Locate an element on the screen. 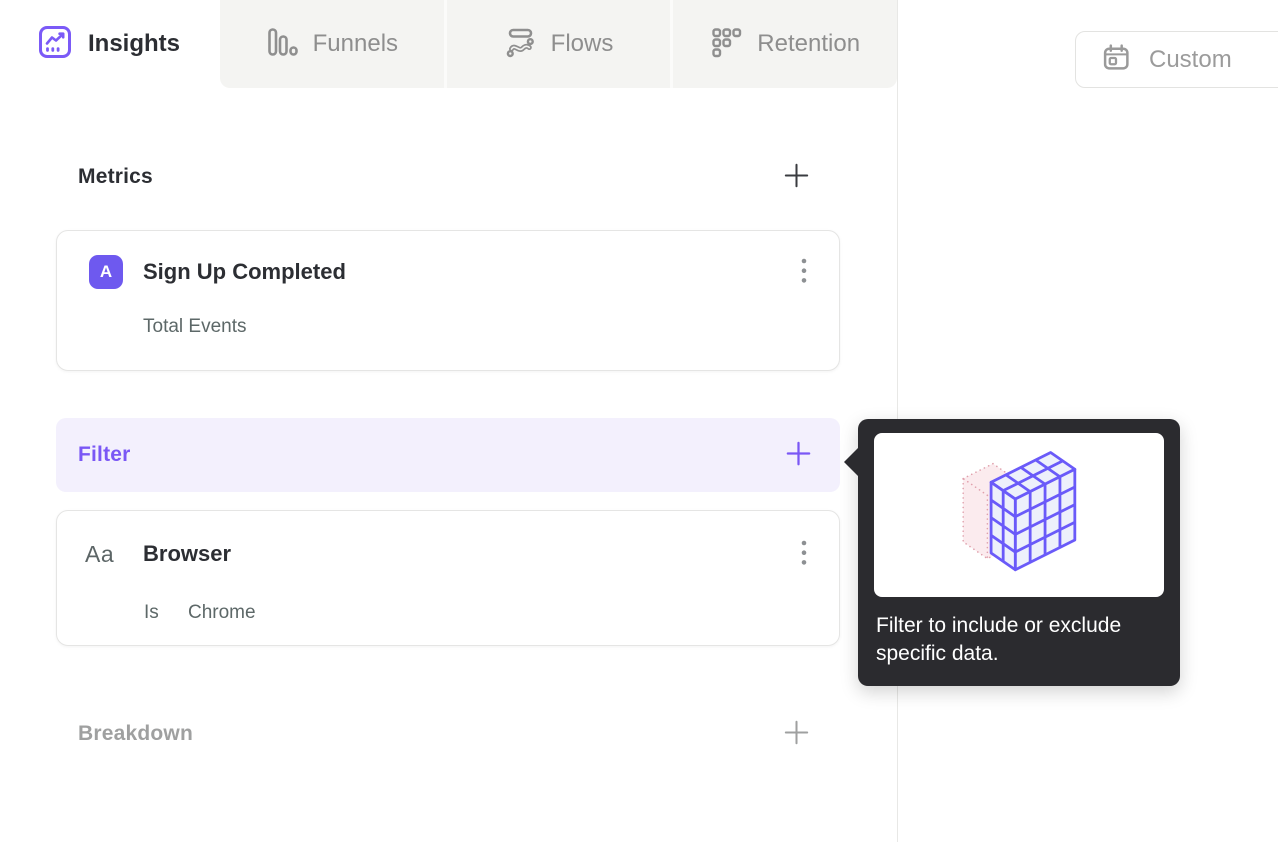 The height and width of the screenshot is (842, 1278). filter-operator: Is is located at coordinates (151, 613).